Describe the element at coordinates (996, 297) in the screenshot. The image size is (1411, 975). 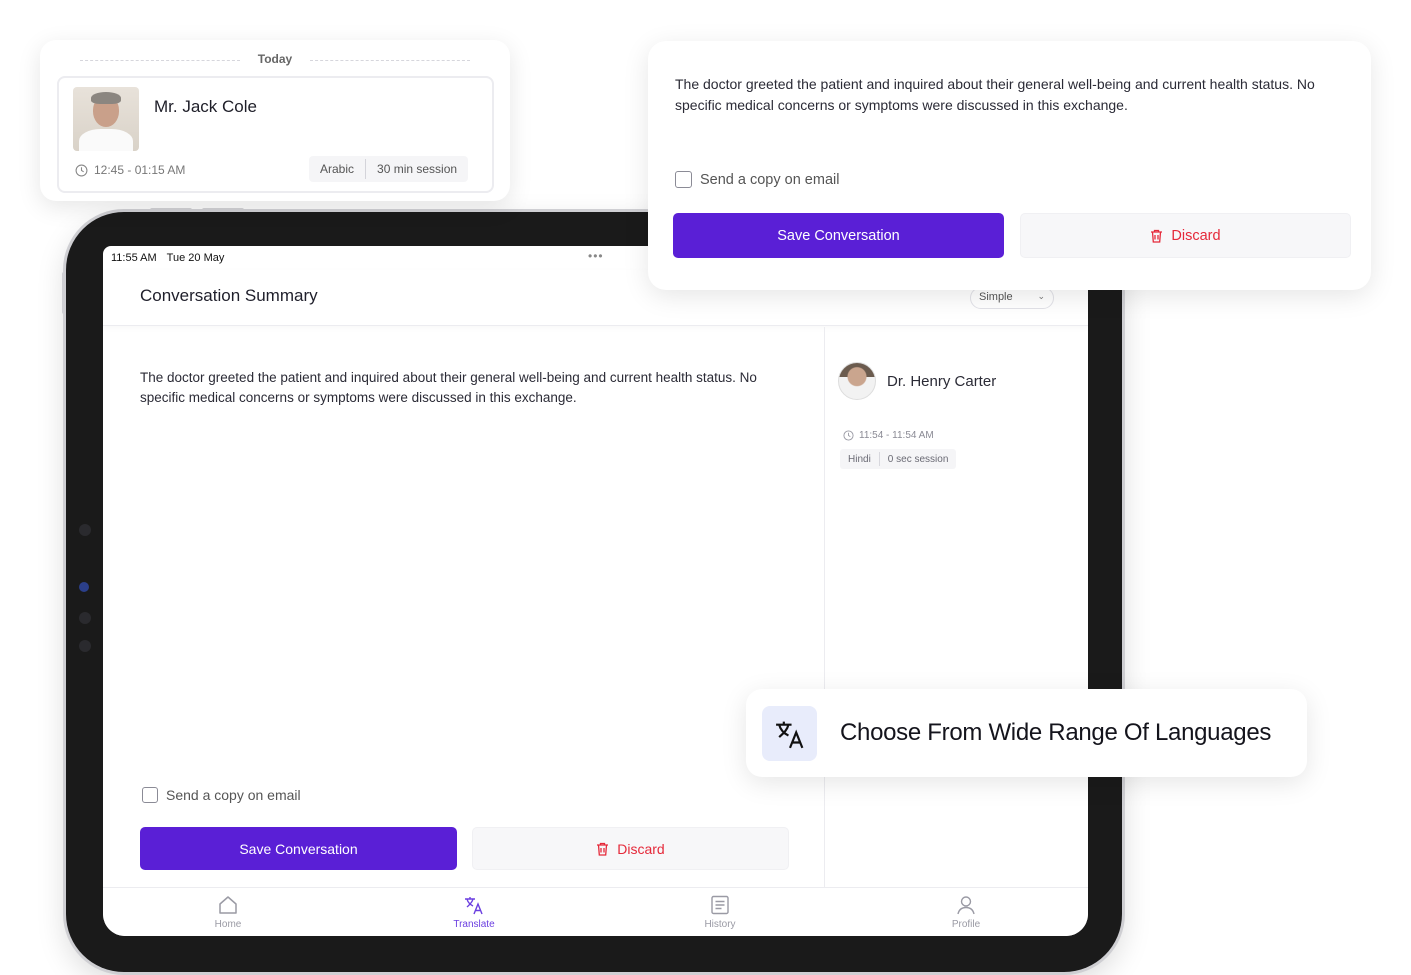
I see `mode-select-value: Simple` at that location.